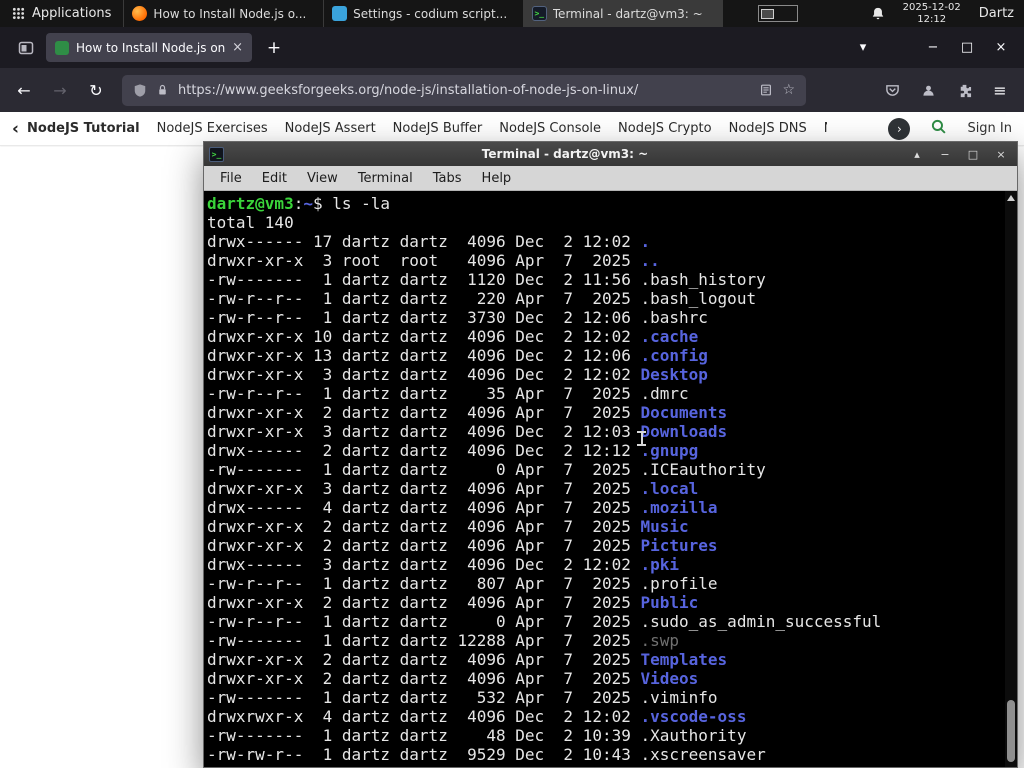 The height and width of the screenshot is (768, 1024). Describe the element at coordinates (24, 90) in the screenshot. I see `back-button: ←` at that location.